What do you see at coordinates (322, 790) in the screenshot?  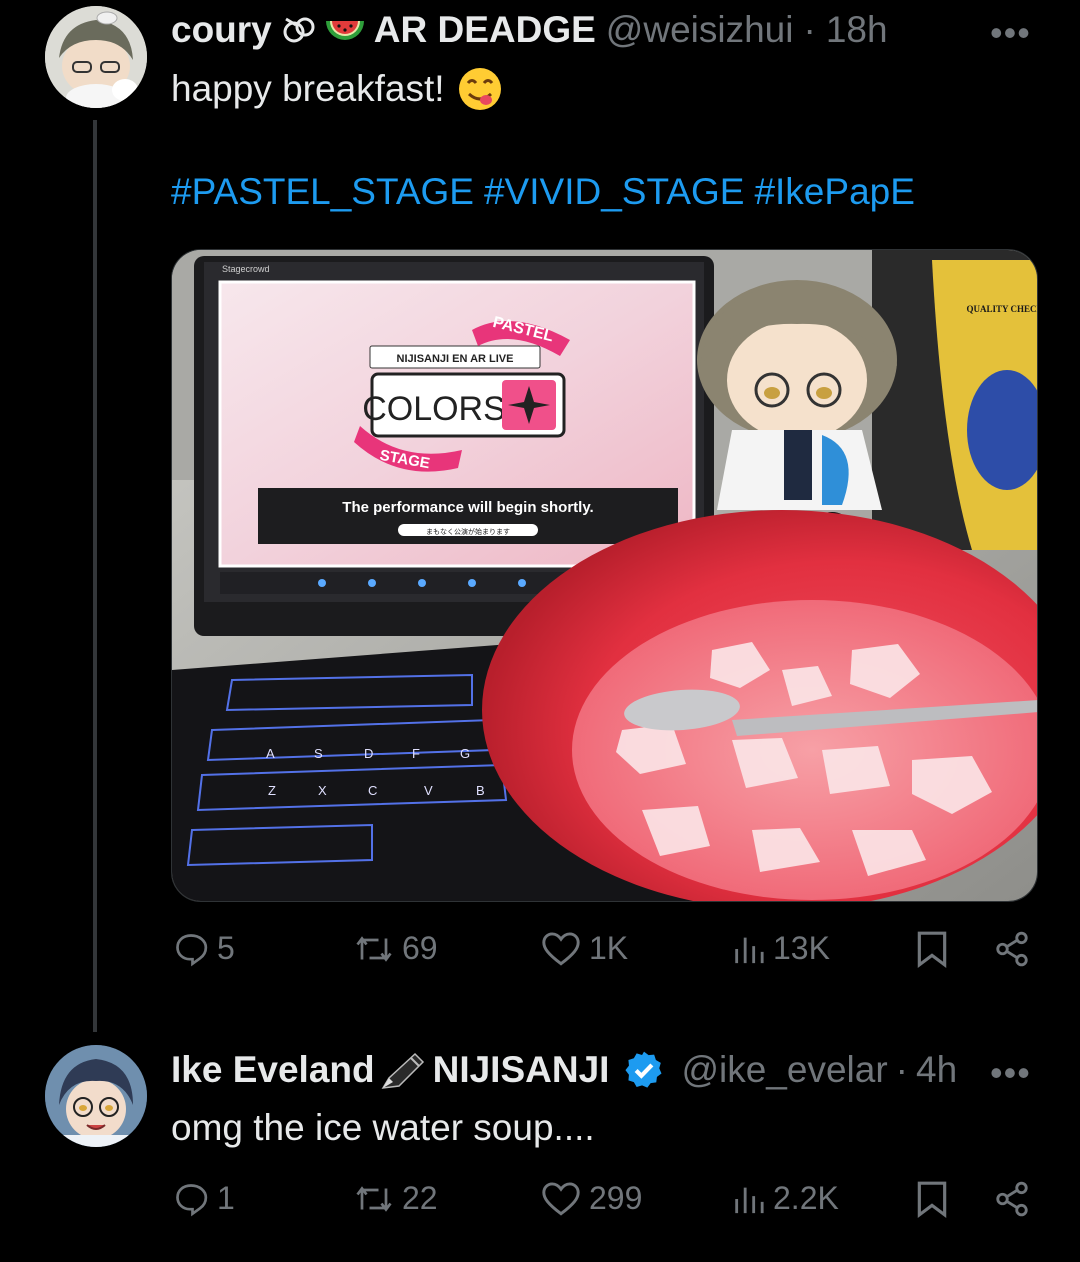 I see `key-x: X` at bounding box center [322, 790].